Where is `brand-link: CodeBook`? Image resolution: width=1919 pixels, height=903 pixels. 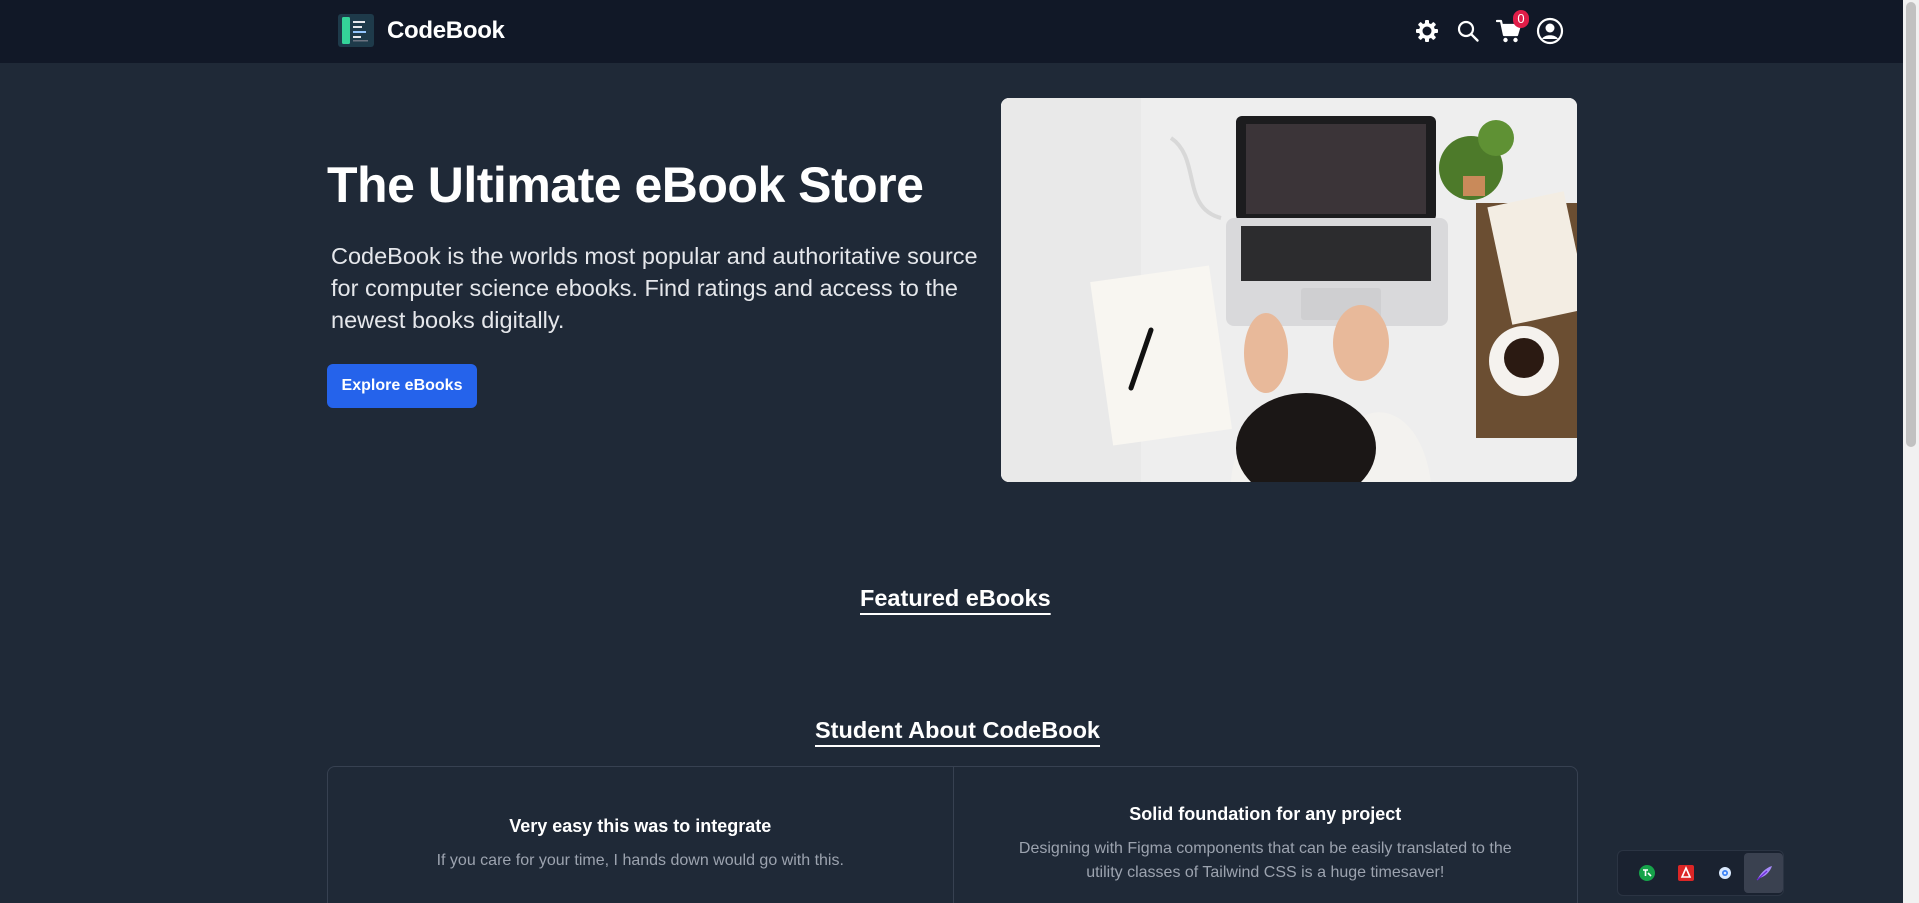 brand-link: CodeBook is located at coordinates (421, 30).